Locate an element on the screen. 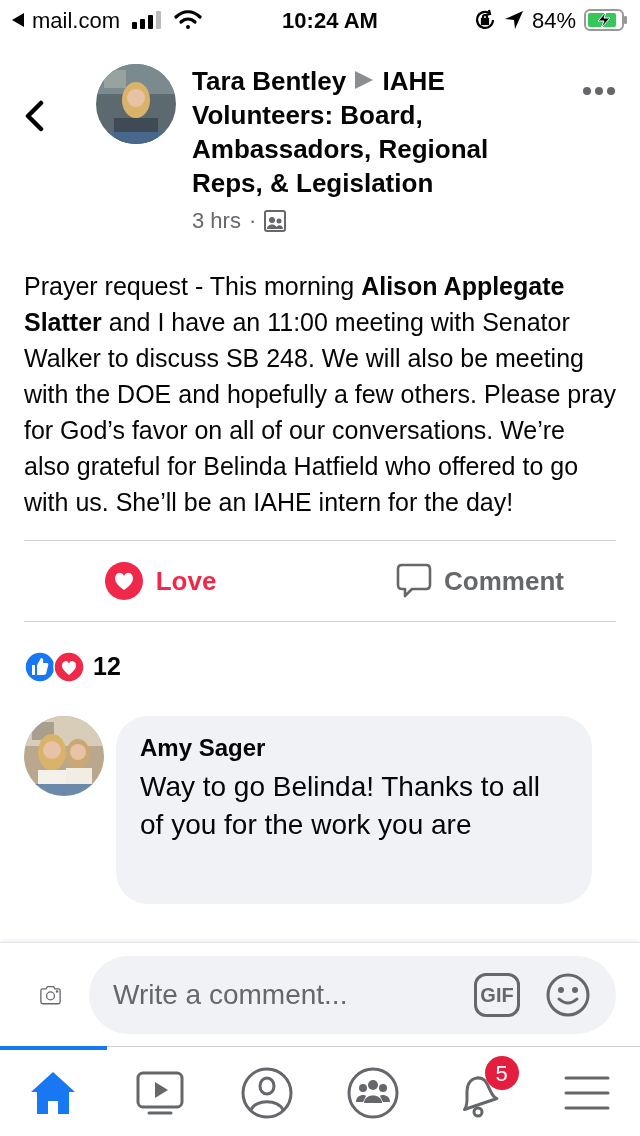 This screenshot has width=640, height=1136. wifi-icon is located at coordinates (188, 20).